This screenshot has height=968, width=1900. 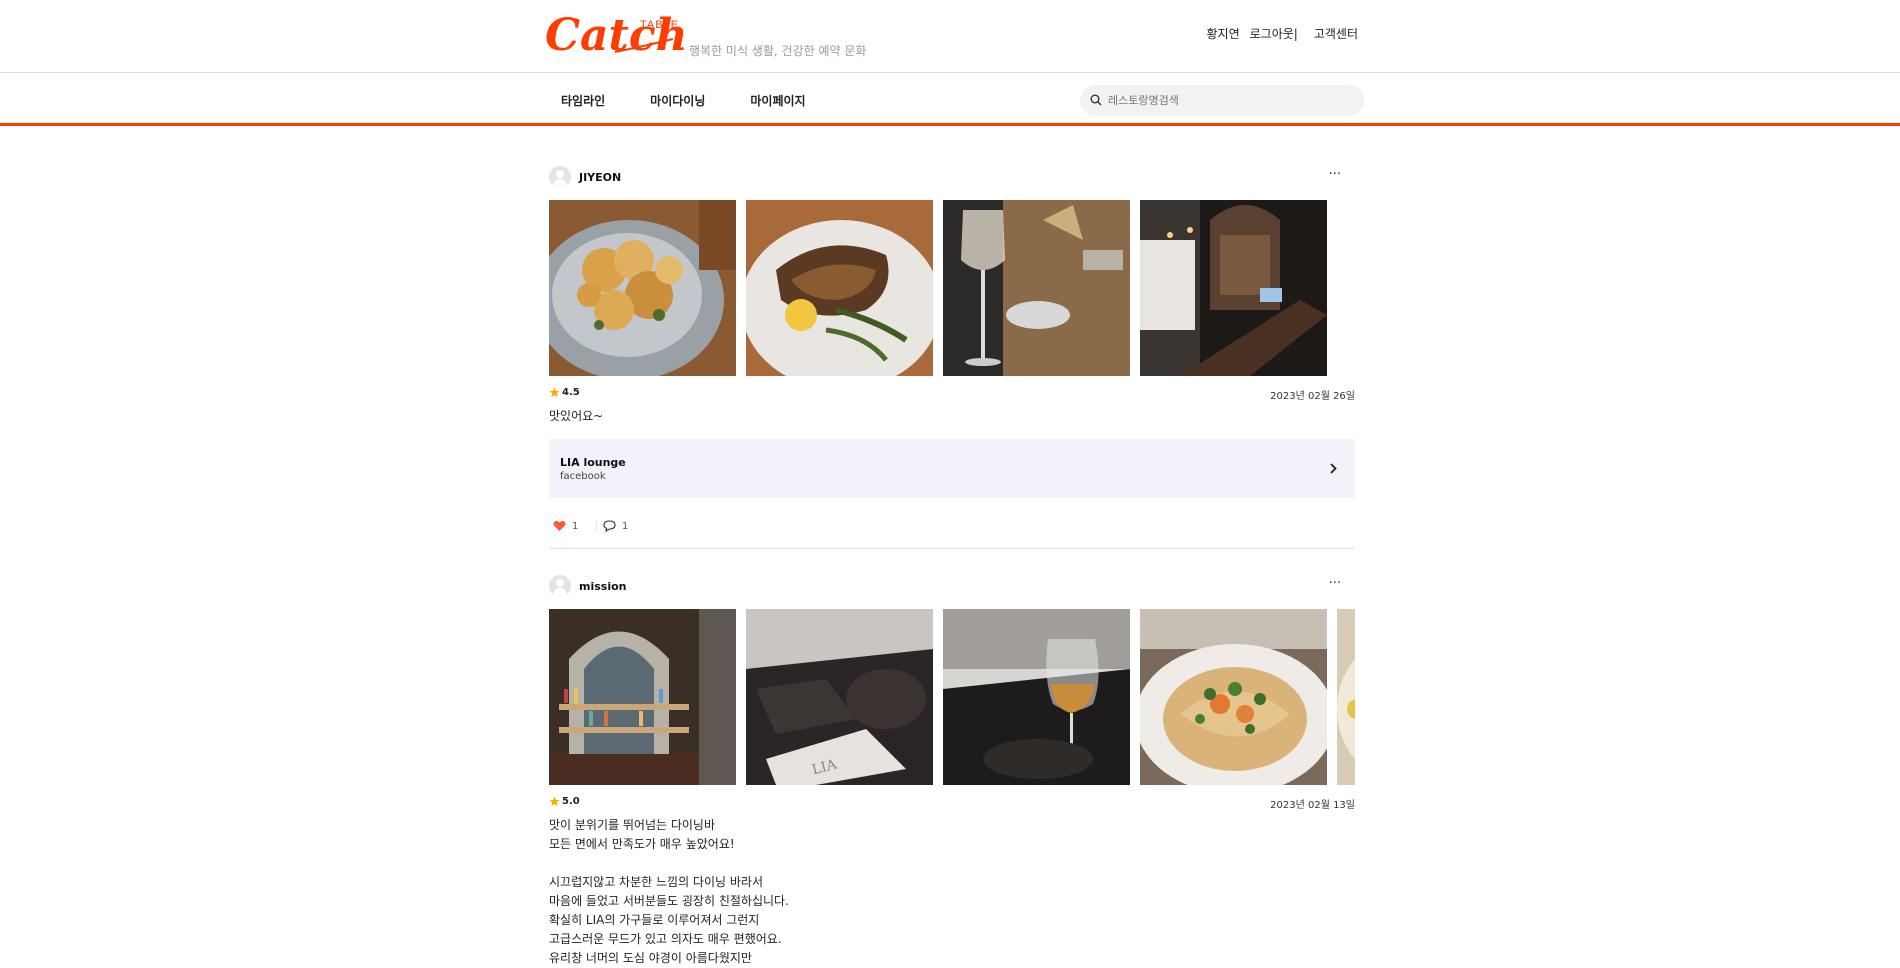 I want to click on nav-items: 타임라인 마이다이닝 마이페이지, so click(x=683, y=100).